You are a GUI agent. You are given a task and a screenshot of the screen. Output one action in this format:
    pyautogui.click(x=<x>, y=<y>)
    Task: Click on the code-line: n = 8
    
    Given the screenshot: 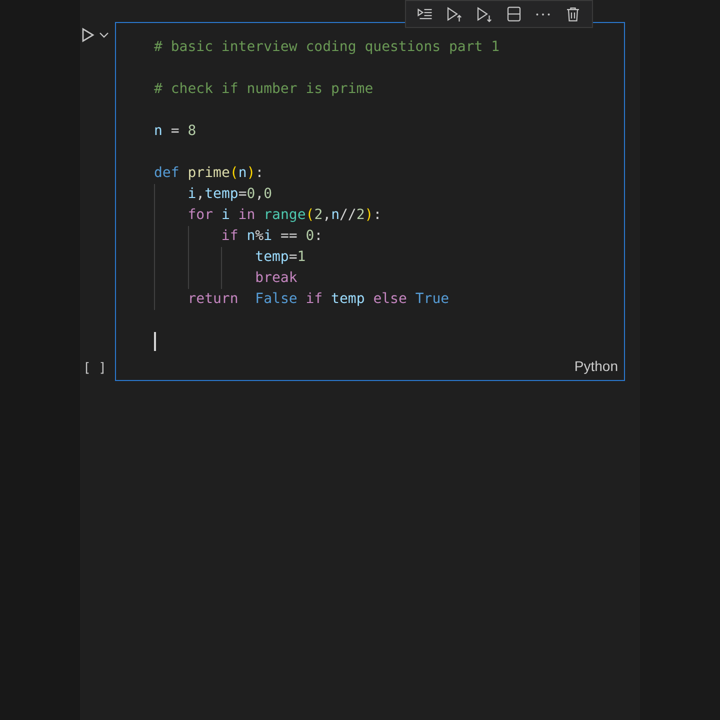 What is the action you would take?
    pyautogui.click(x=175, y=131)
    